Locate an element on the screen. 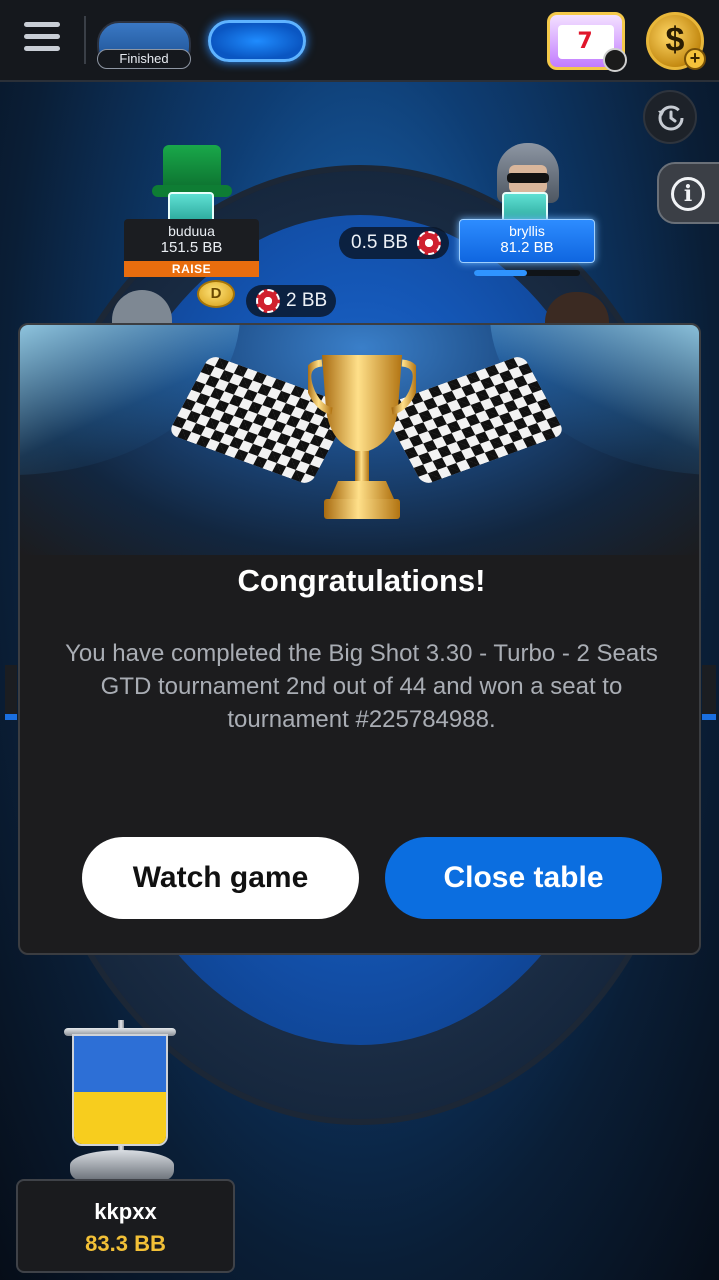 This screenshot has height=1280, width=719. hero-stack: 83.3 BB is located at coordinates (125, 1243).